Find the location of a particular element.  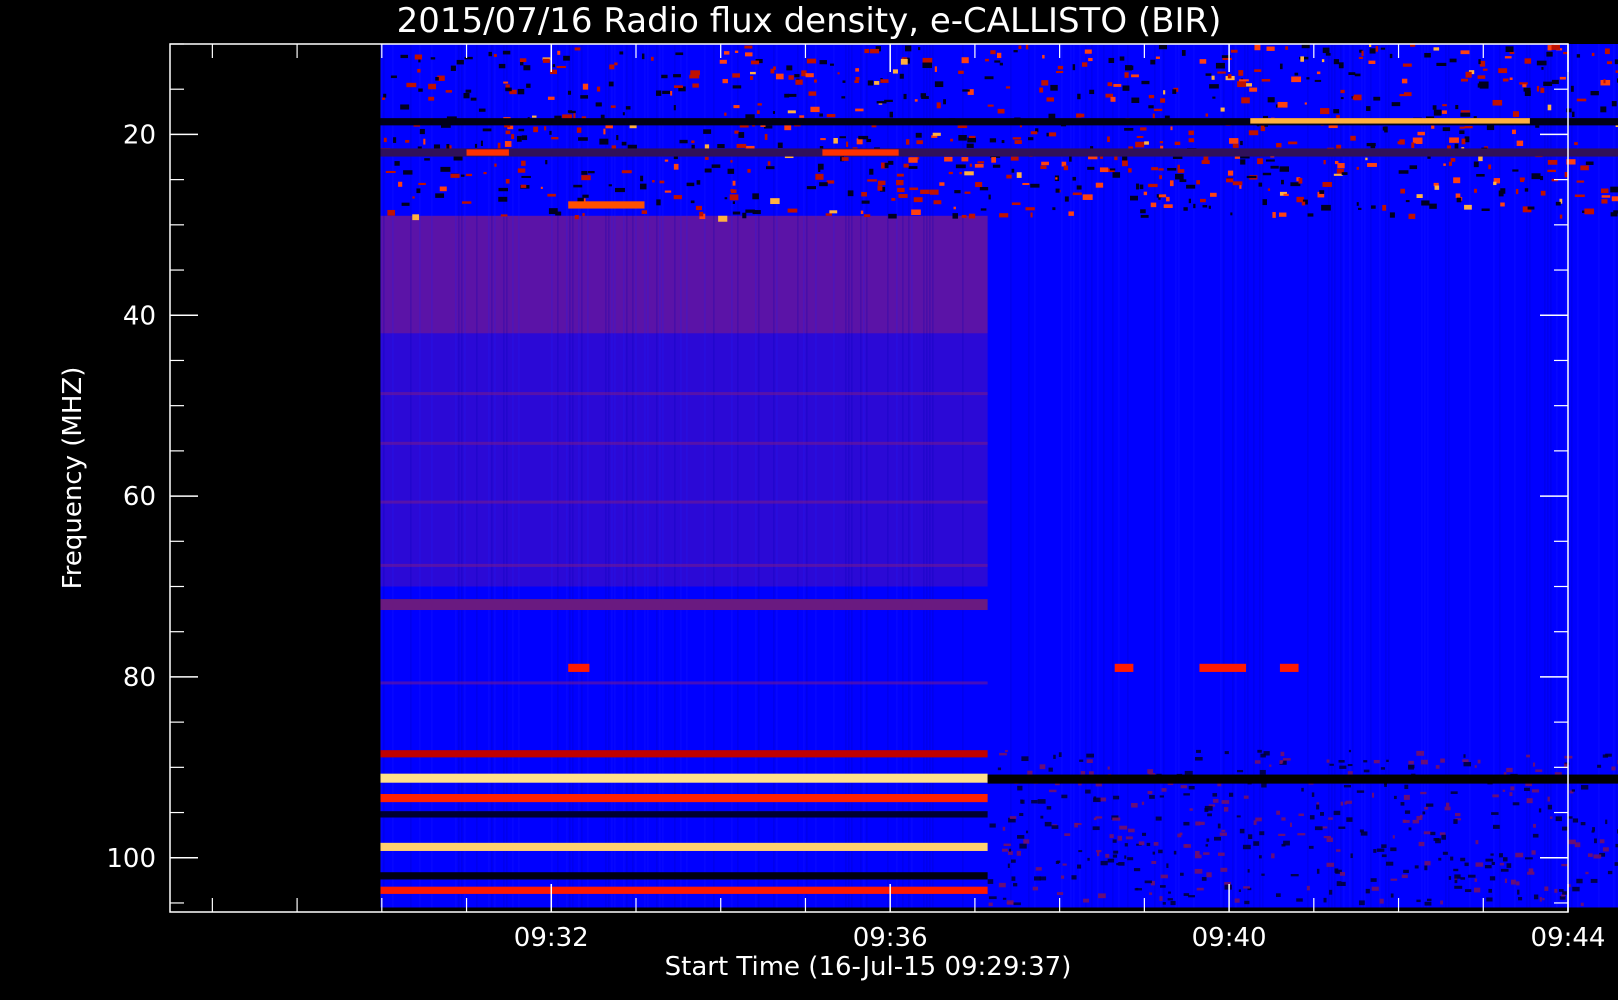

y-tick-label: 80 is located at coordinates (139, 678).